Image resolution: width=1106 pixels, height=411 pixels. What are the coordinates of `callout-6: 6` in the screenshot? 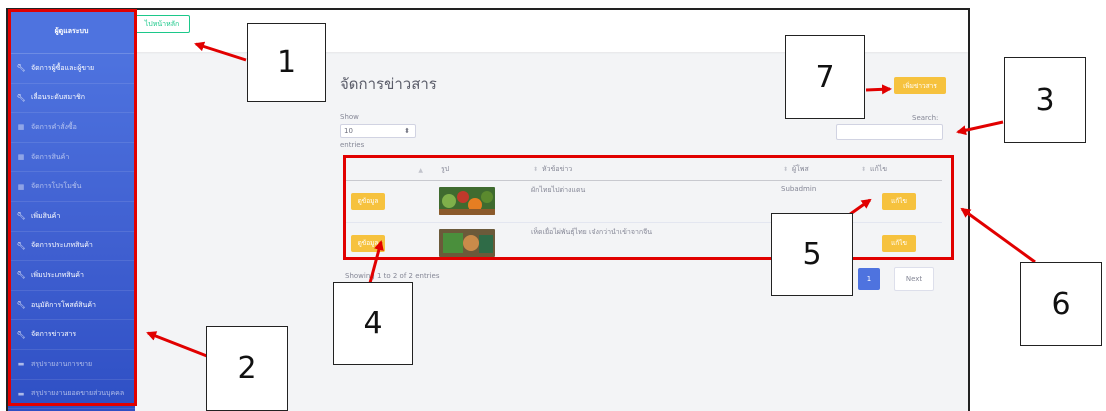 It's located at (1061, 304).